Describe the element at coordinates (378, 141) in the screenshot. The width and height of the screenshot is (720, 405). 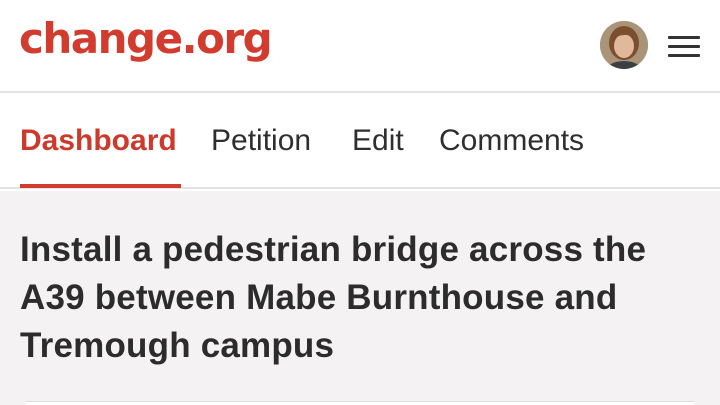
I see `tab-edit: Edit` at that location.